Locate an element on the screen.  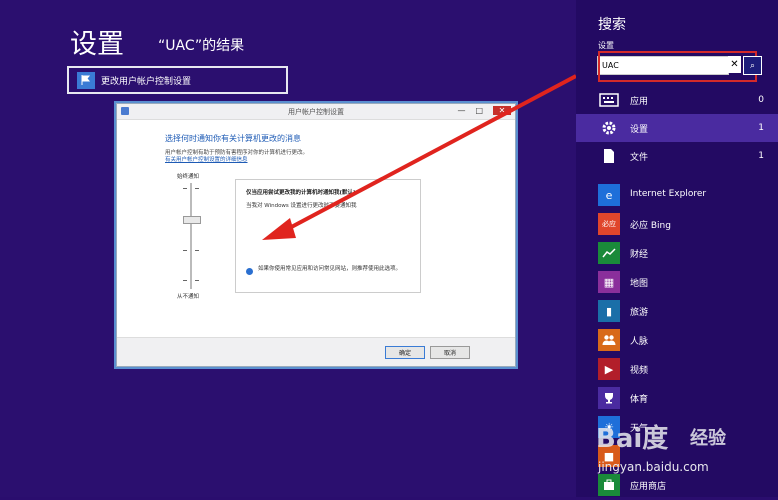
people-icon is located at coordinates (609, 340).